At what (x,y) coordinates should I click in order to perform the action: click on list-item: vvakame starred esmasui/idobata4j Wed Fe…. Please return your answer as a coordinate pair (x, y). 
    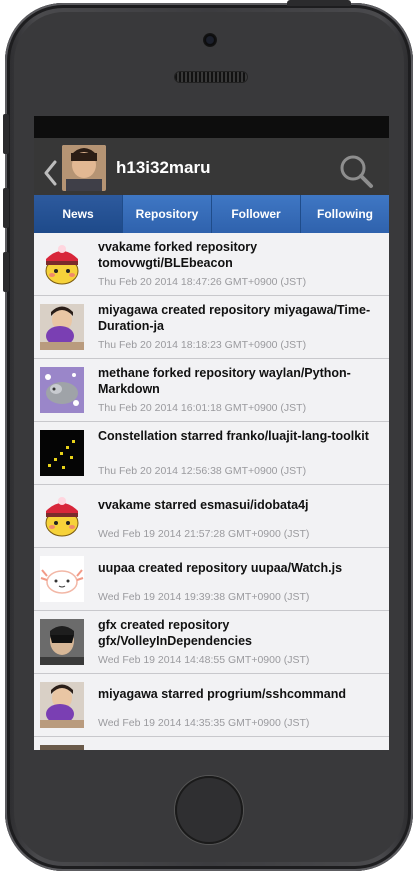
    Looking at the image, I should click on (211, 516).